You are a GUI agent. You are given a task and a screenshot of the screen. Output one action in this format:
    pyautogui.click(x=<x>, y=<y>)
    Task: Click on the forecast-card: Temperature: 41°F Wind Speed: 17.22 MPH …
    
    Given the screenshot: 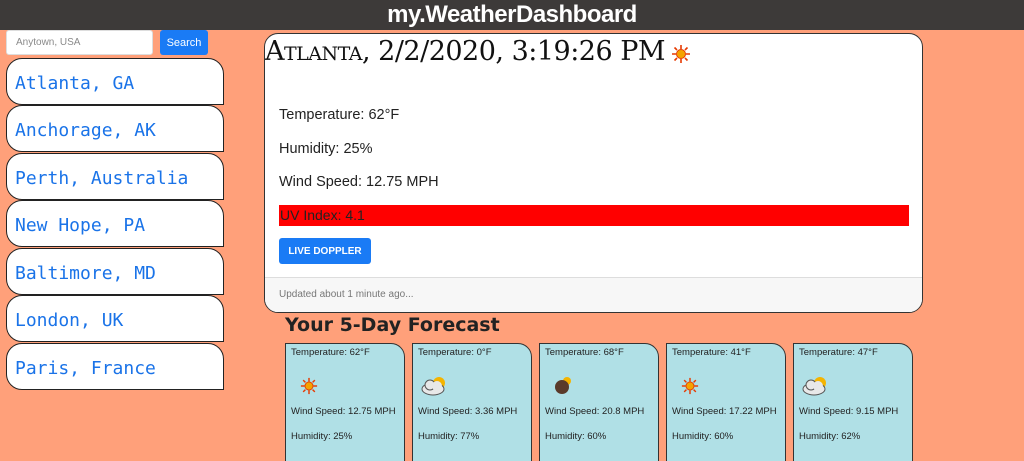 What is the action you would take?
    pyautogui.click(x=726, y=402)
    